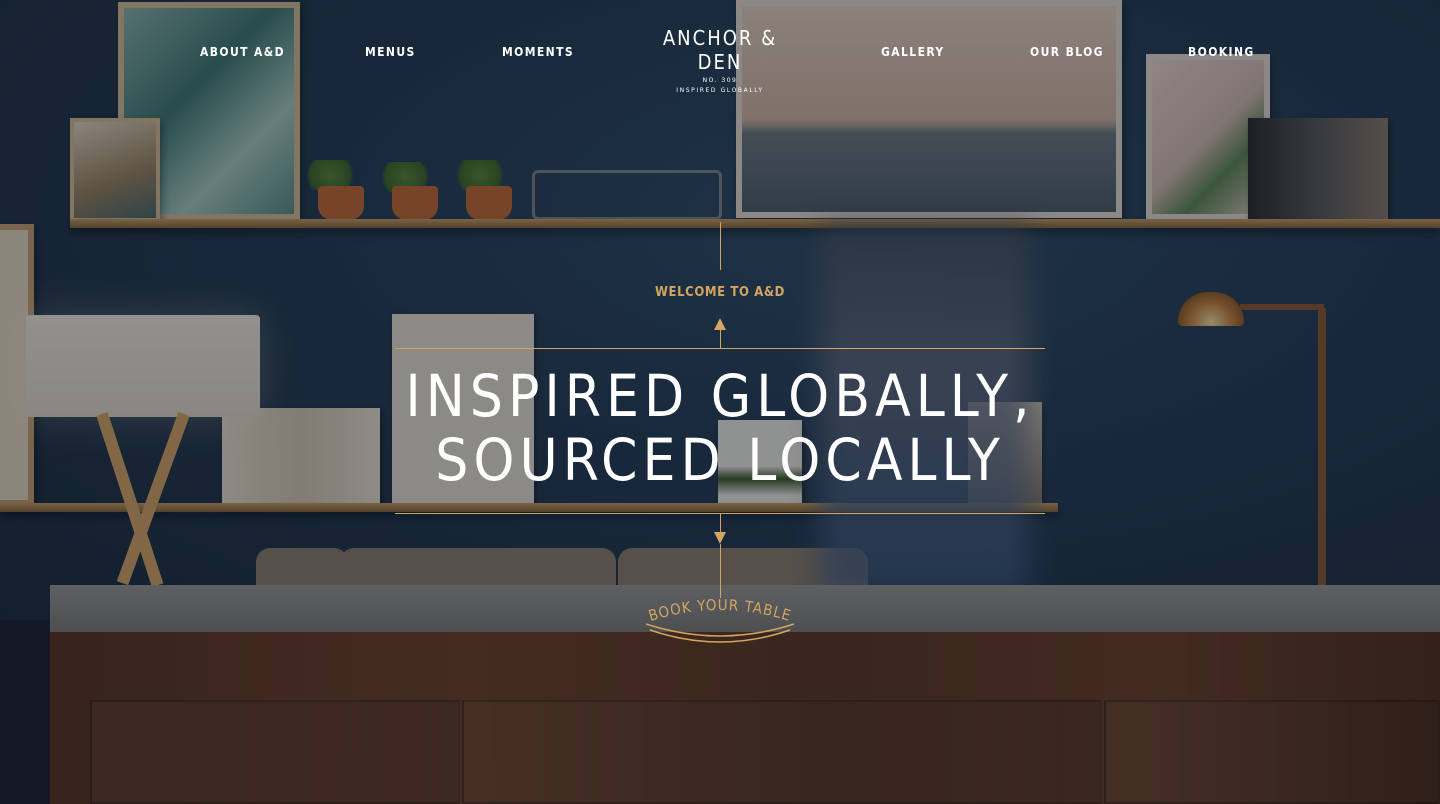  What do you see at coordinates (720, 460) in the screenshot?
I see `headline-line-2: SOURCED LOCALLY` at bounding box center [720, 460].